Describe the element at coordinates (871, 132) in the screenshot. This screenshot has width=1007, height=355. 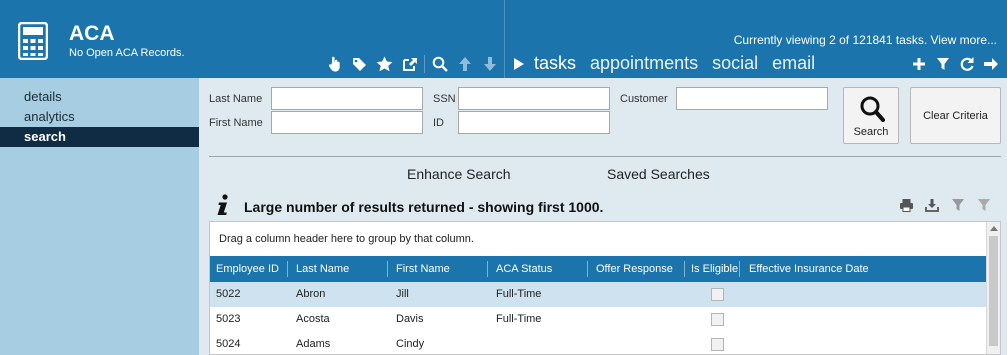
I see `search-button-label: Search` at that location.